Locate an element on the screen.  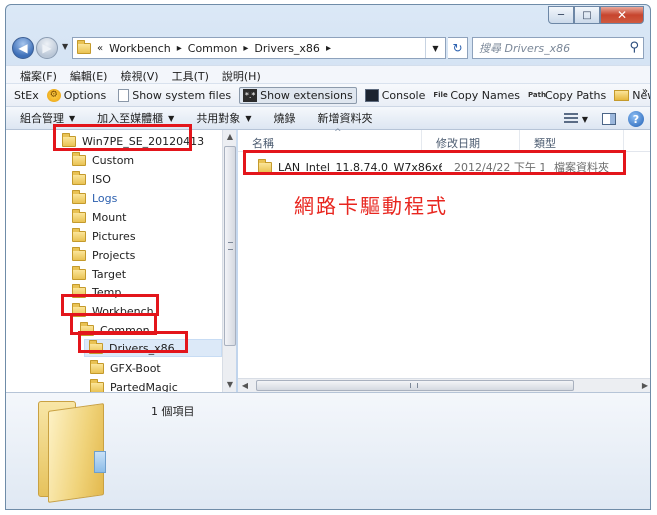
menu-tools: 工具(T) is located at coordinates (191, 74).